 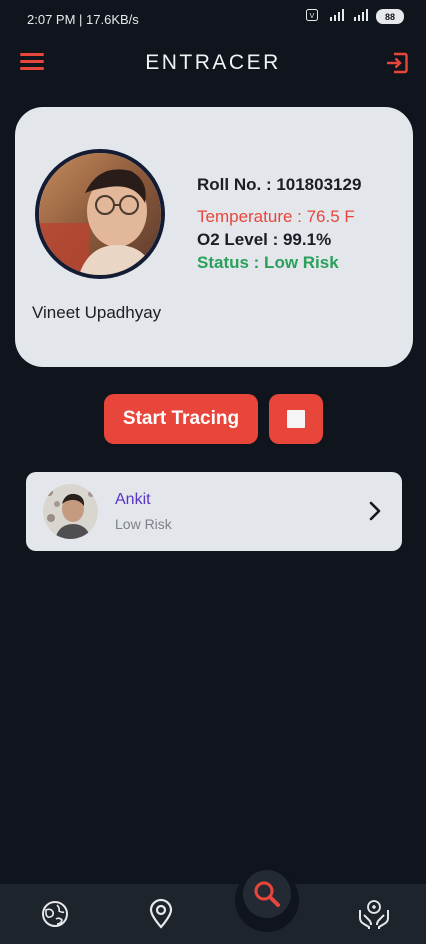 I want to click on status-bar: 2:07 PM | 17.6KB/s V 88, so click(x=213, y=18).